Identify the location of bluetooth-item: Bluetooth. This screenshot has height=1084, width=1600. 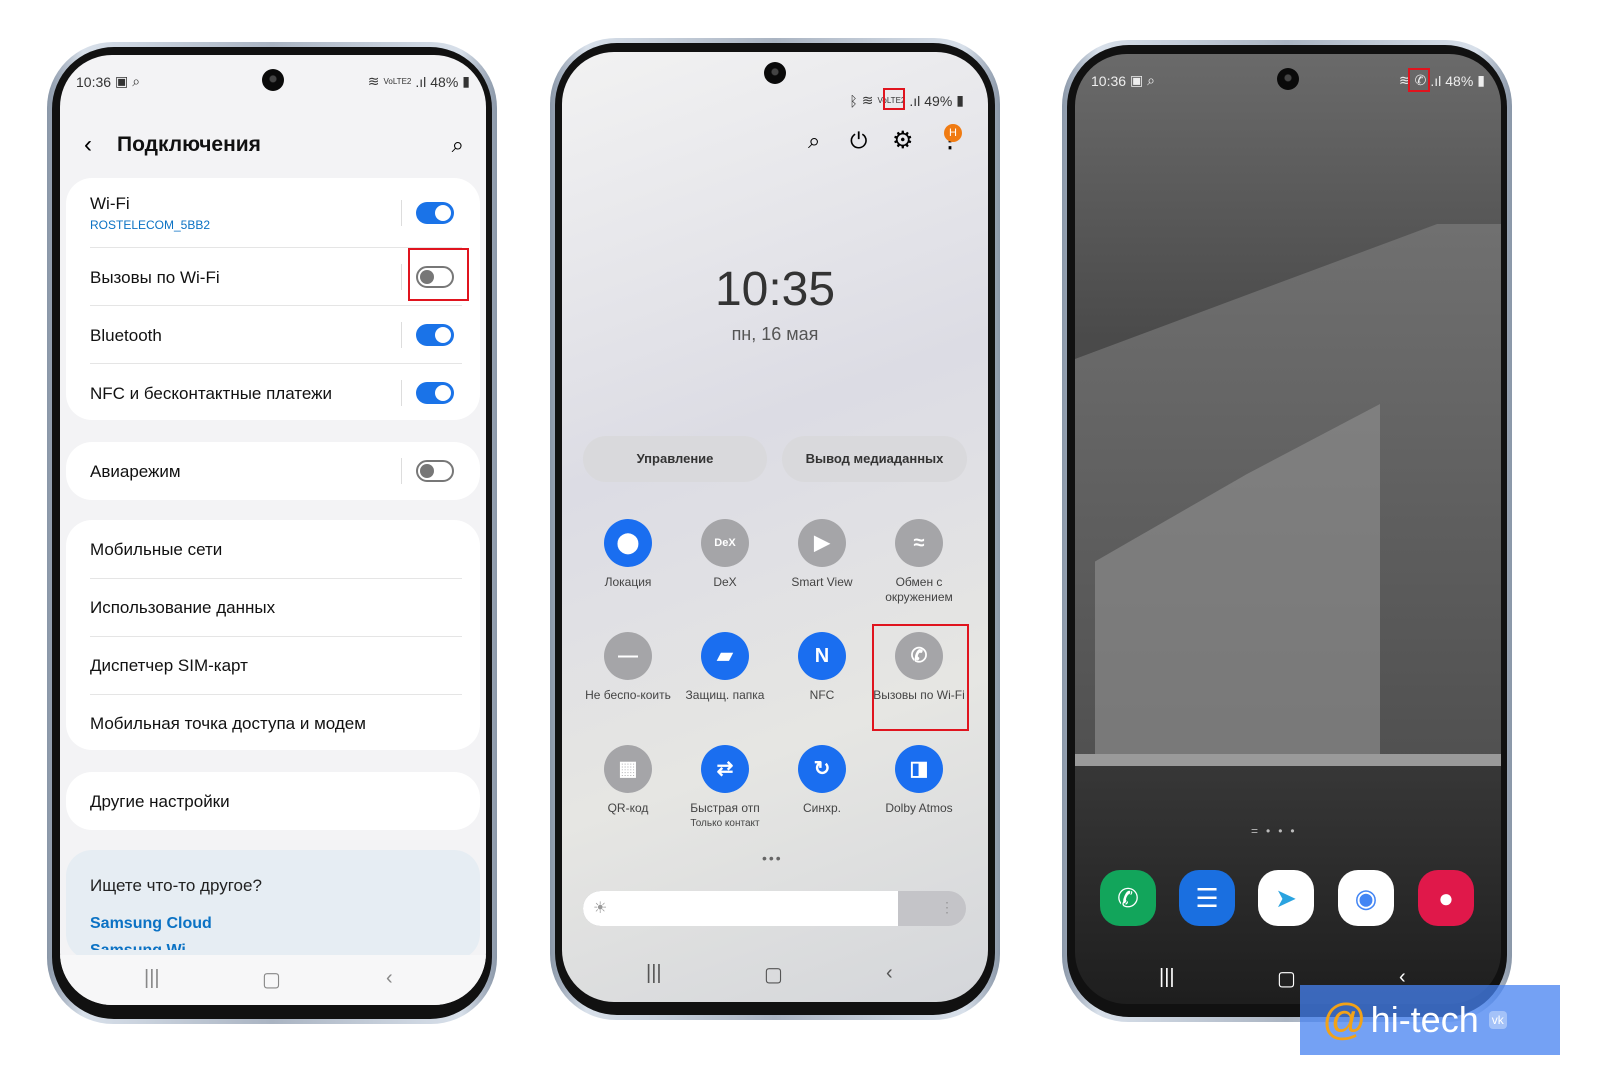
(126, 336).